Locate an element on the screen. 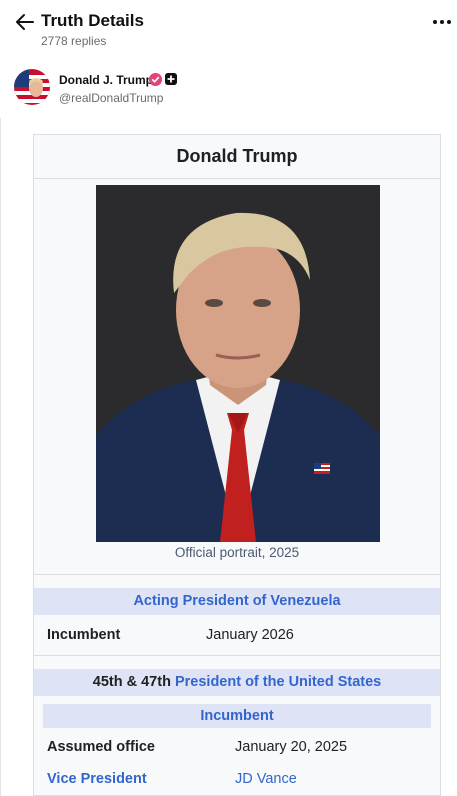 This screenshot has height=796, width=457. page-title: Truth Details is located at coordinates (92, 20).